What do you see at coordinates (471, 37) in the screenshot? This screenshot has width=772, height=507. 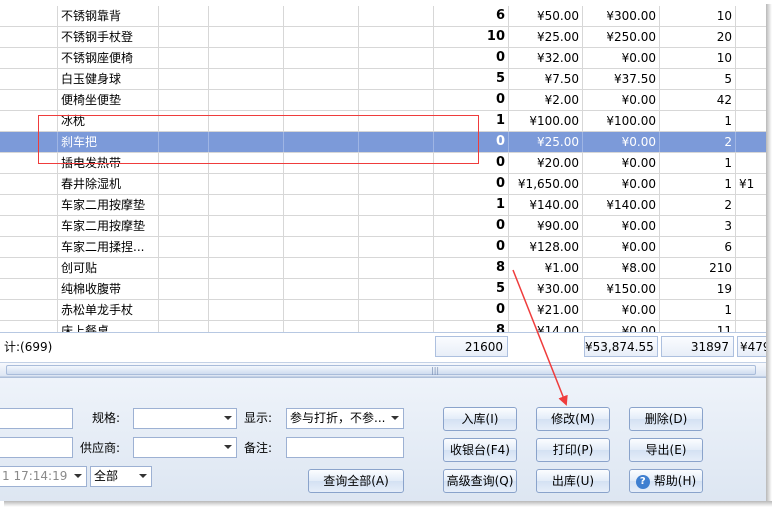 I see `cell-qty: 10` at bounding box center [471, 37].